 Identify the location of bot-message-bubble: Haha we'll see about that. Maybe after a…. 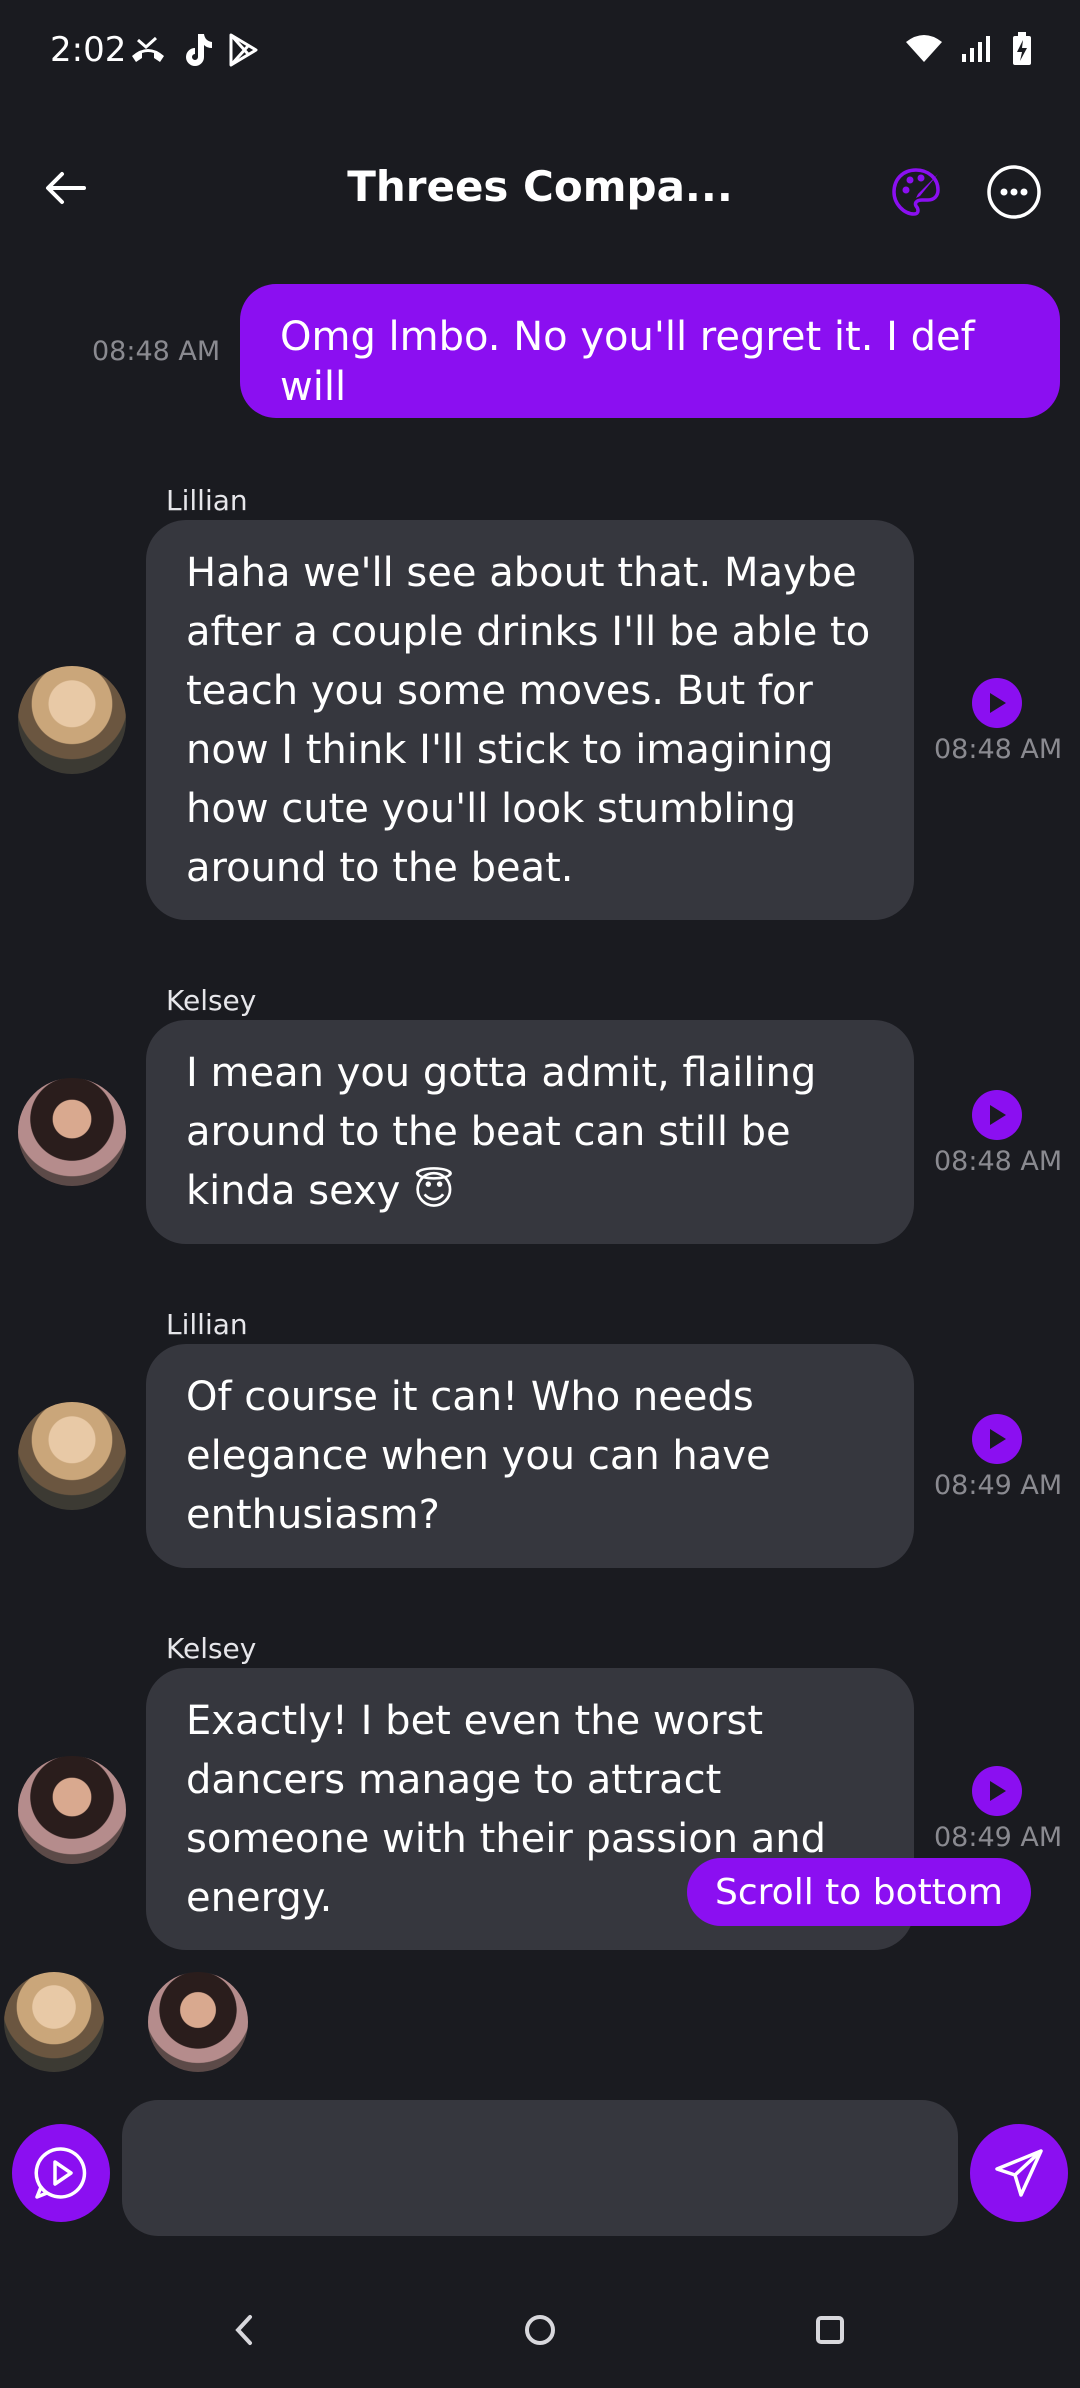
(530, 720).